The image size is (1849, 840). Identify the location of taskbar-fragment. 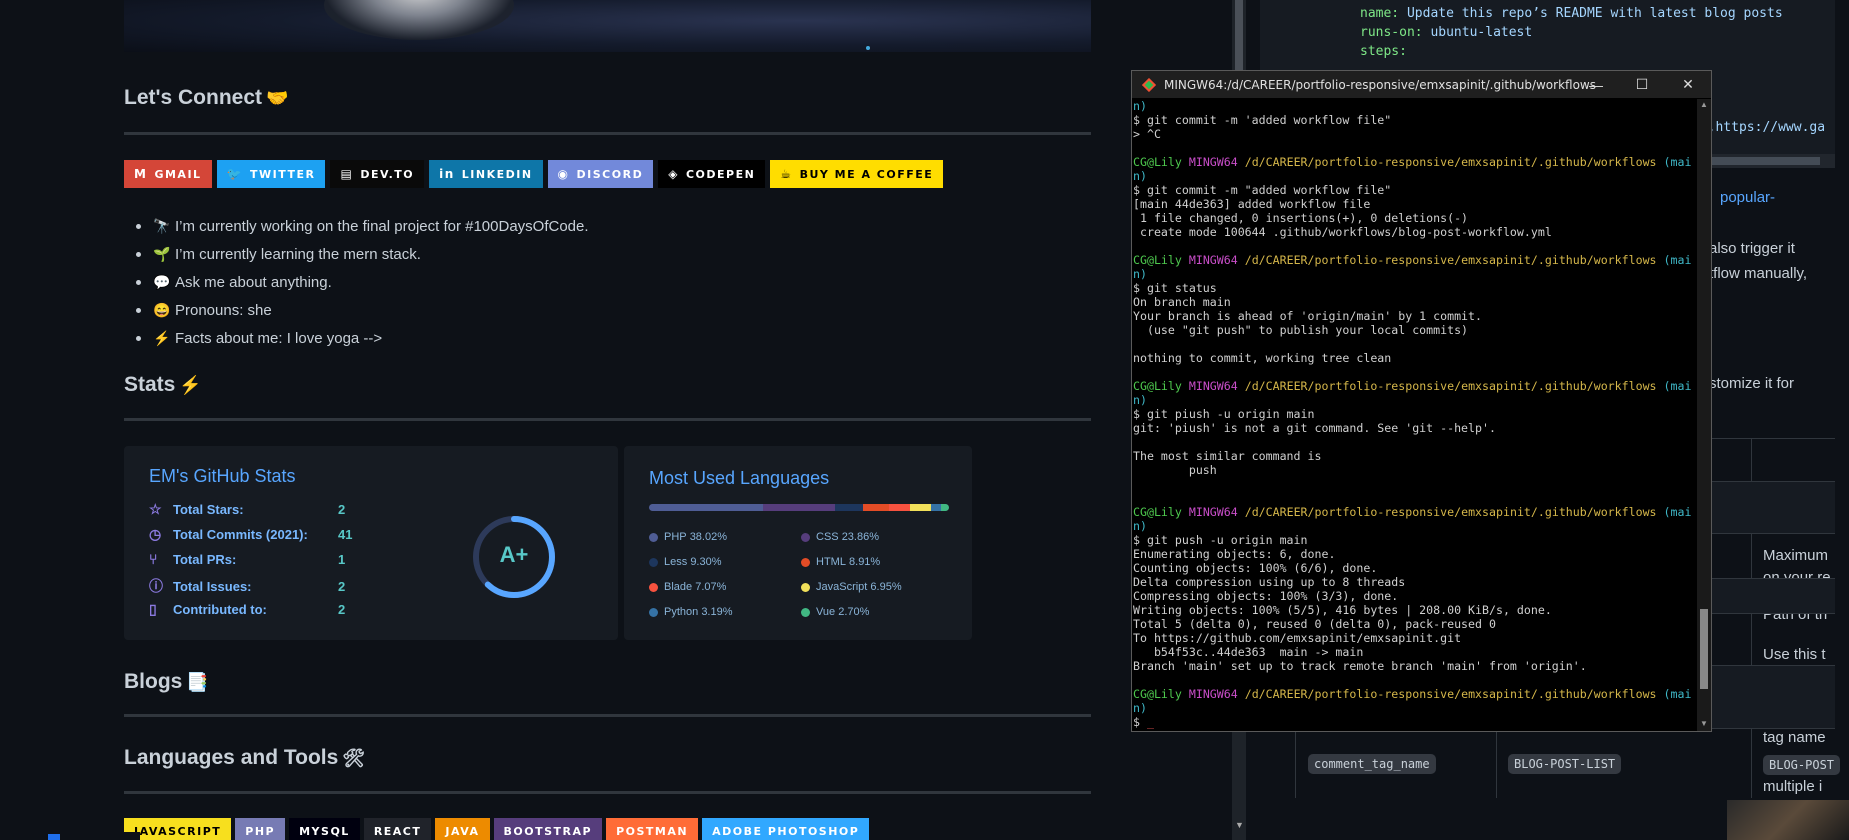
(70, 836).